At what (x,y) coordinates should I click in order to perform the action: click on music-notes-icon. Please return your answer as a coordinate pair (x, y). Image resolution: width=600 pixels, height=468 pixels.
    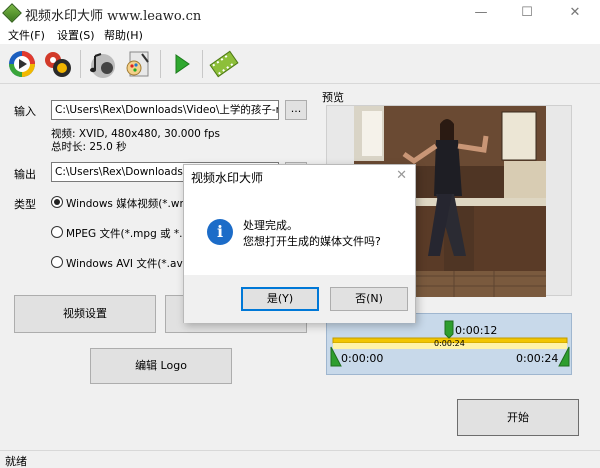
    Looking at the image, I should click on (102, 64).